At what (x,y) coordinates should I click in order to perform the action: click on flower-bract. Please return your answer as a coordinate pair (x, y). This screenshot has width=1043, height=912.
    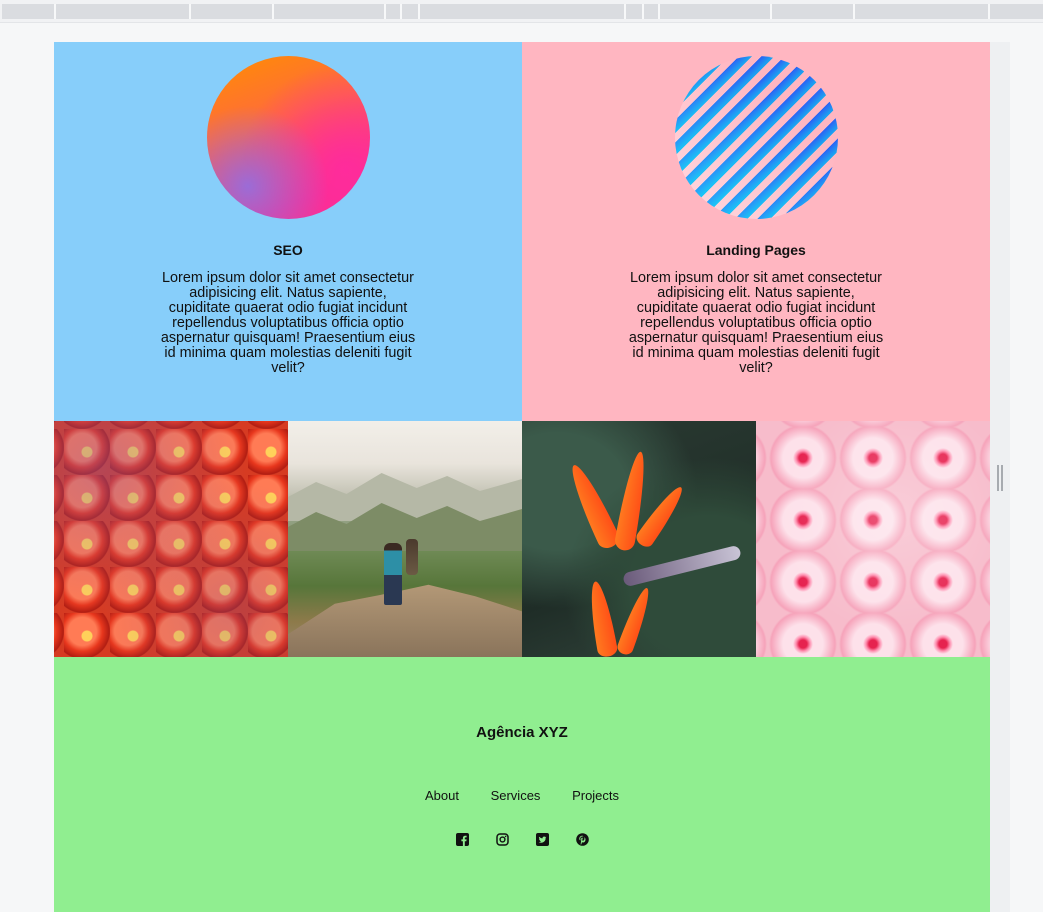
    Looking at the image, I should click on (682, 566).